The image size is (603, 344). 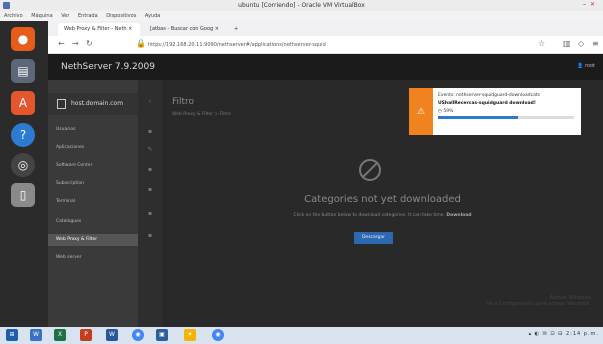 I want to click on powerpoint-icon: P, so click(x=86, y=335).